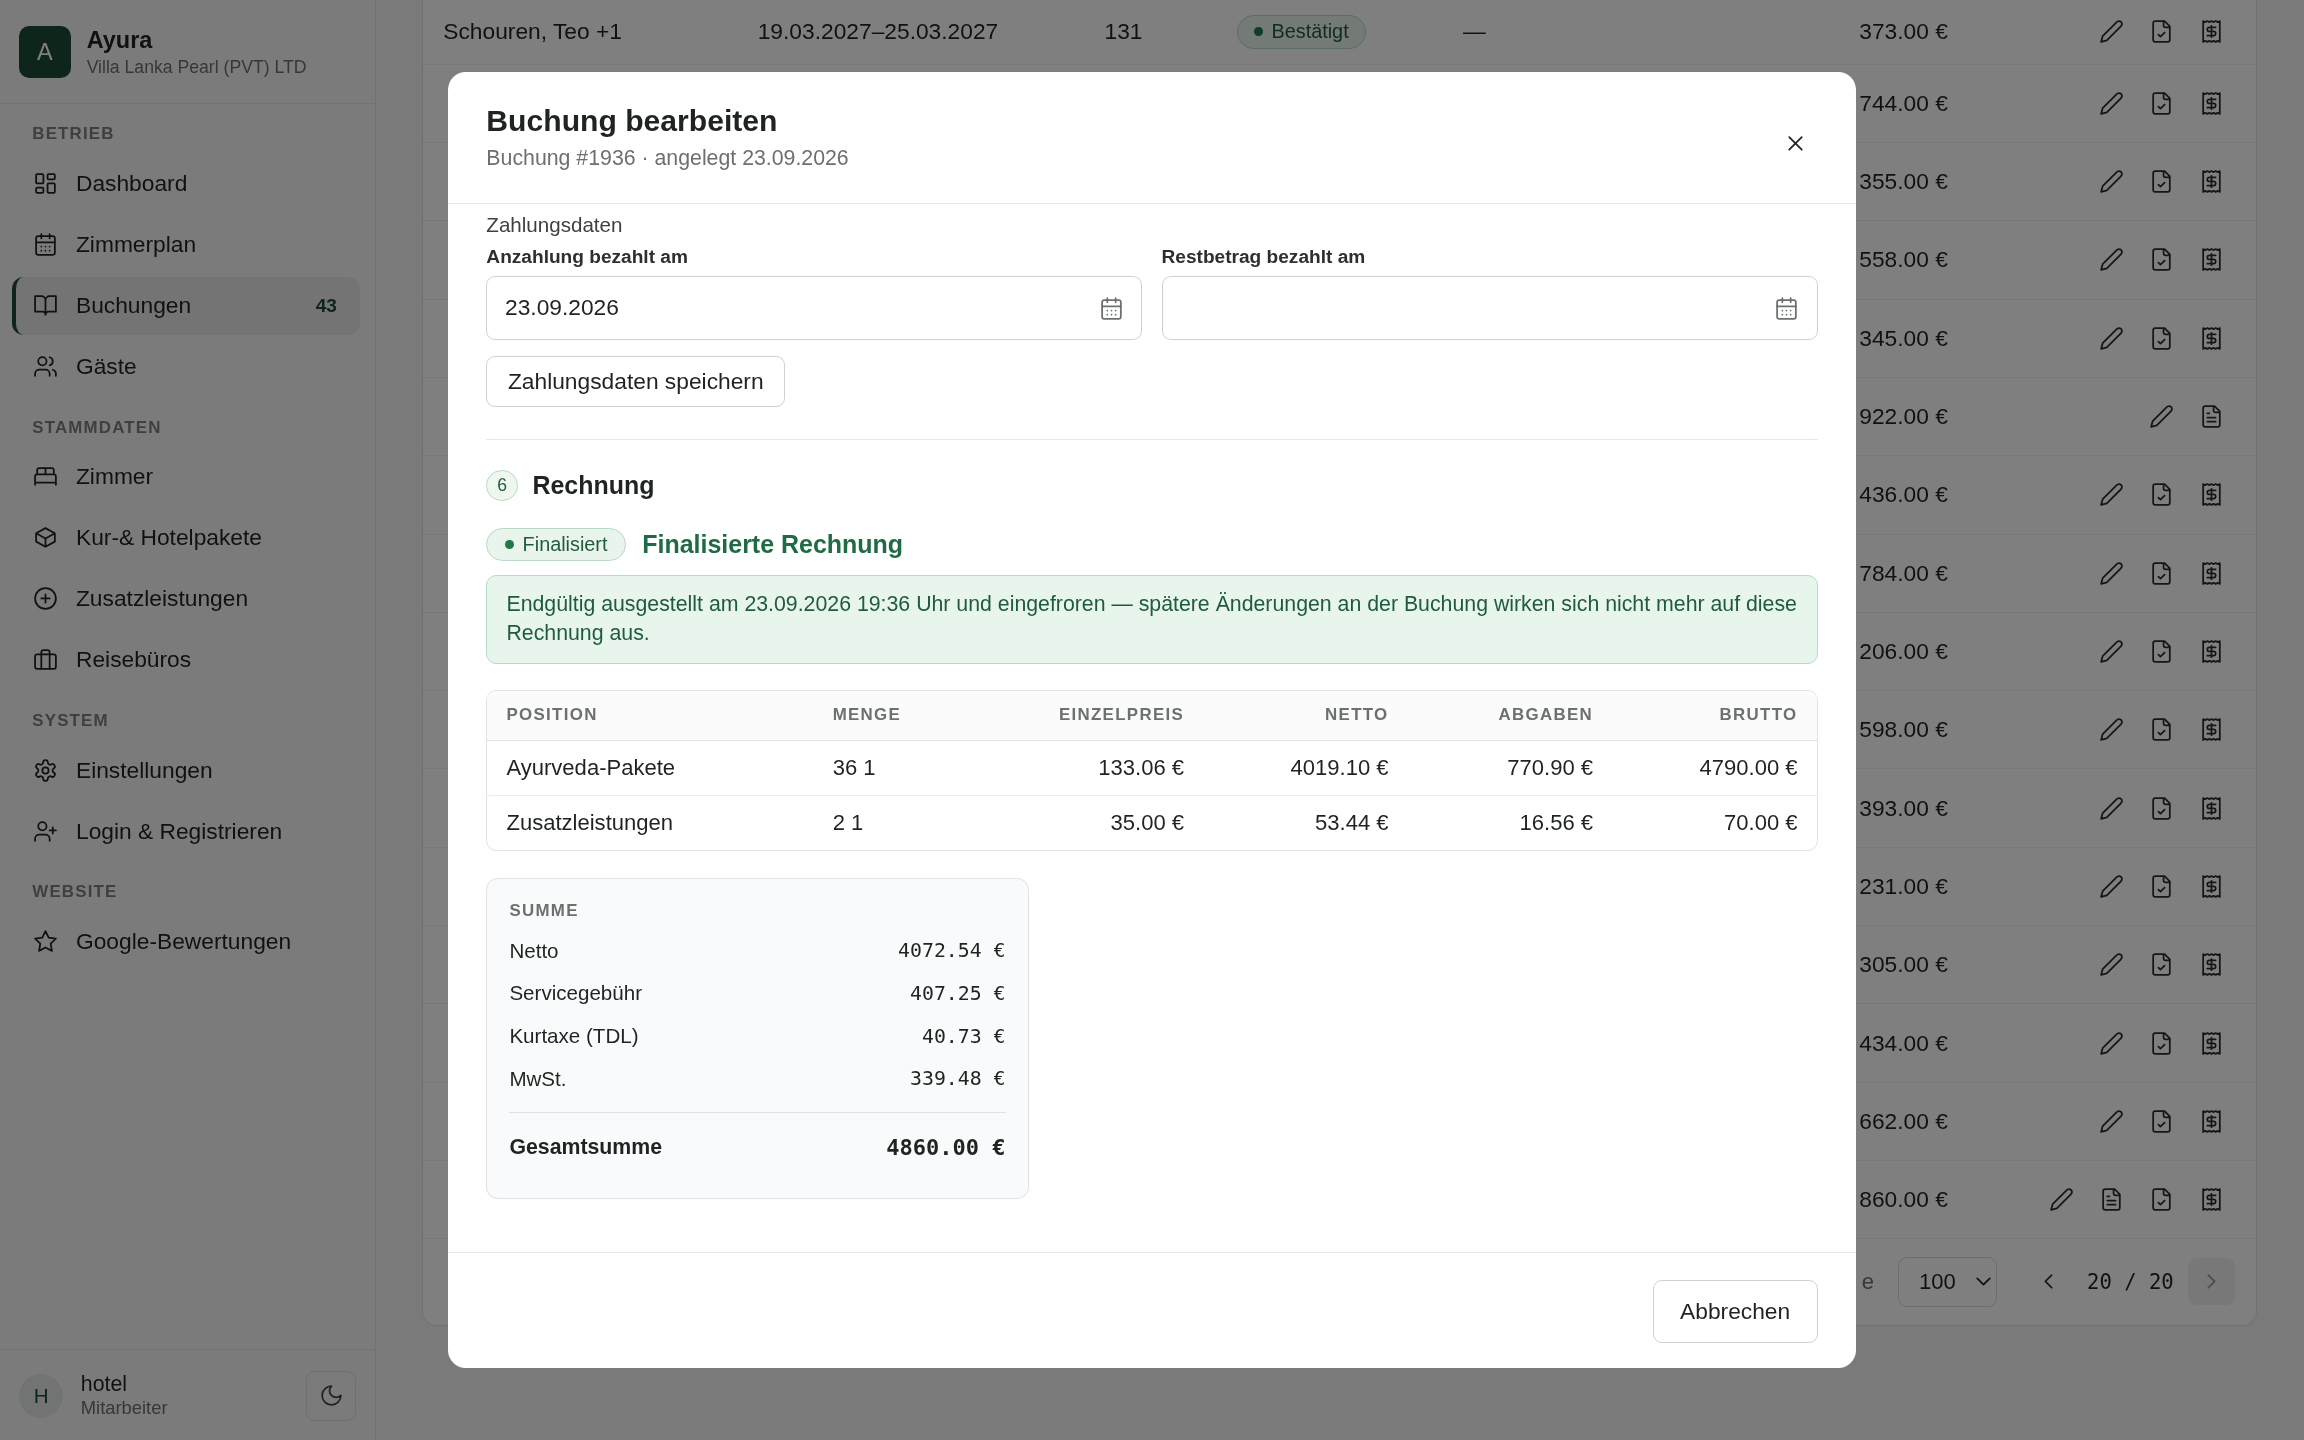  What do you see at coordinates (878, 31) in the screenshot?
I see `table-cell: 19.03.2027–25.03.2027` at bounding box center [878, 31].